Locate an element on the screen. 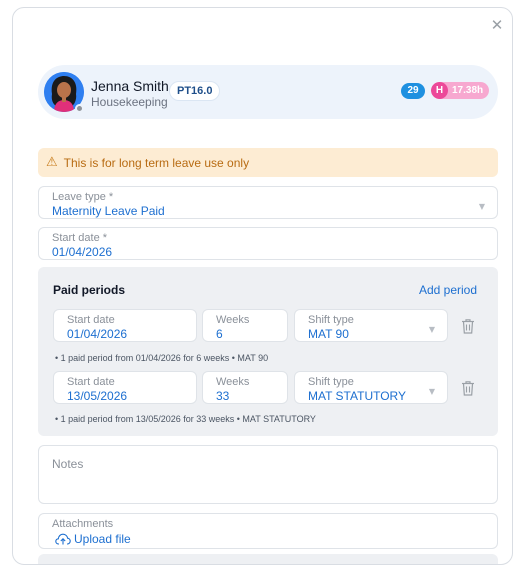 This screenshot has height=573, width=519. period-start-value: 01/04/2026 is located at coordinates (97, 334).